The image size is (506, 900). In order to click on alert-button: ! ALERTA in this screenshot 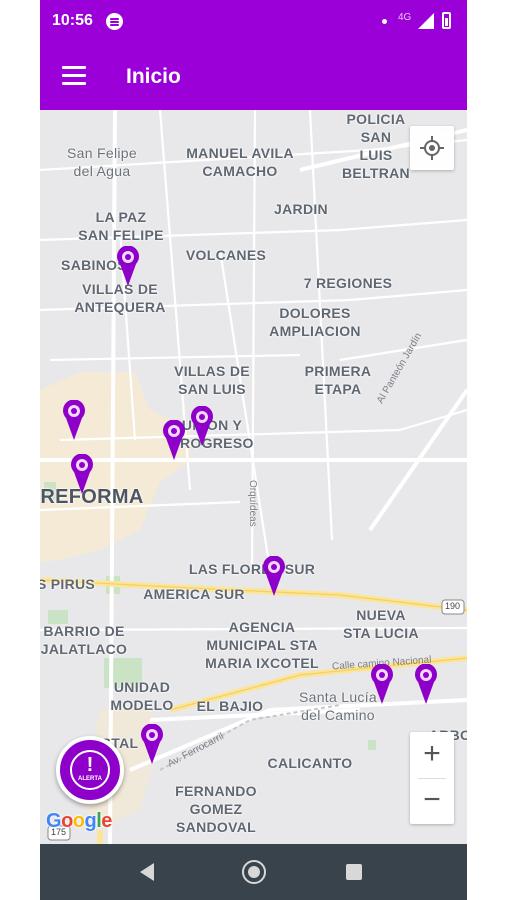, I will do `click(90, 770)`.